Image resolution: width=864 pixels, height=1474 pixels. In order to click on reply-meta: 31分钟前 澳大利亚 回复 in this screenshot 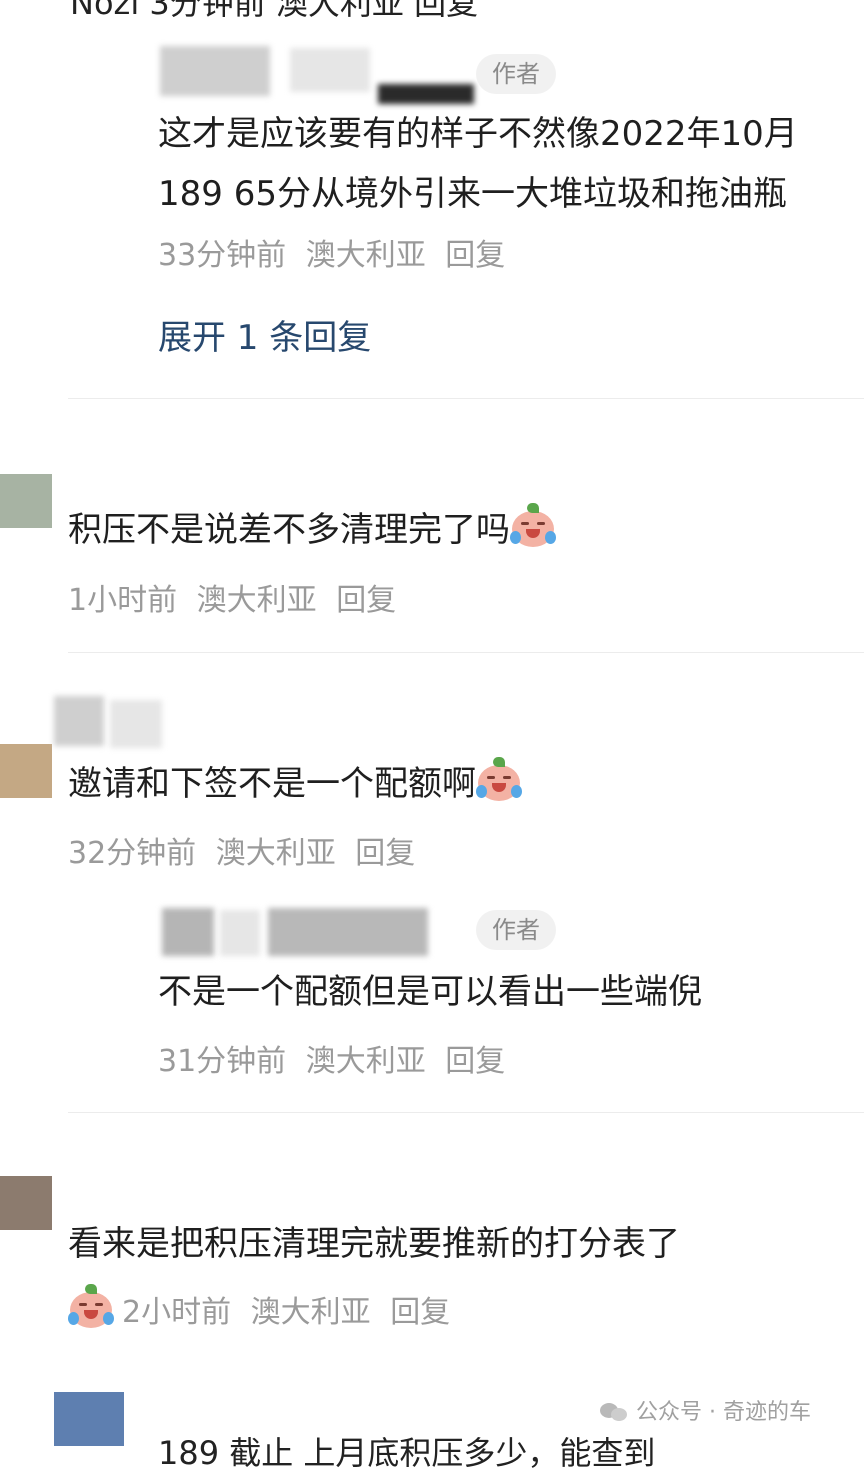, I will do `click(336, 1058)`.